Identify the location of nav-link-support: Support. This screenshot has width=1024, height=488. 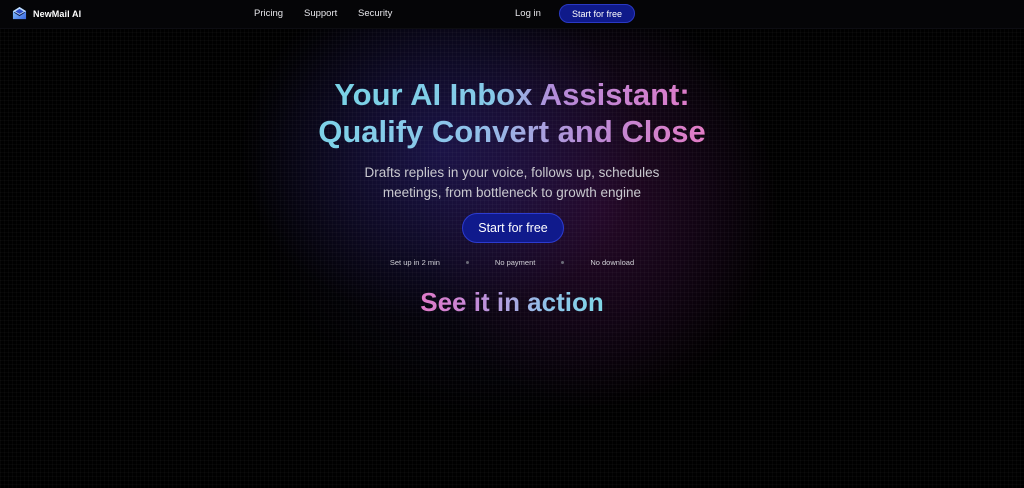
(320, 13).